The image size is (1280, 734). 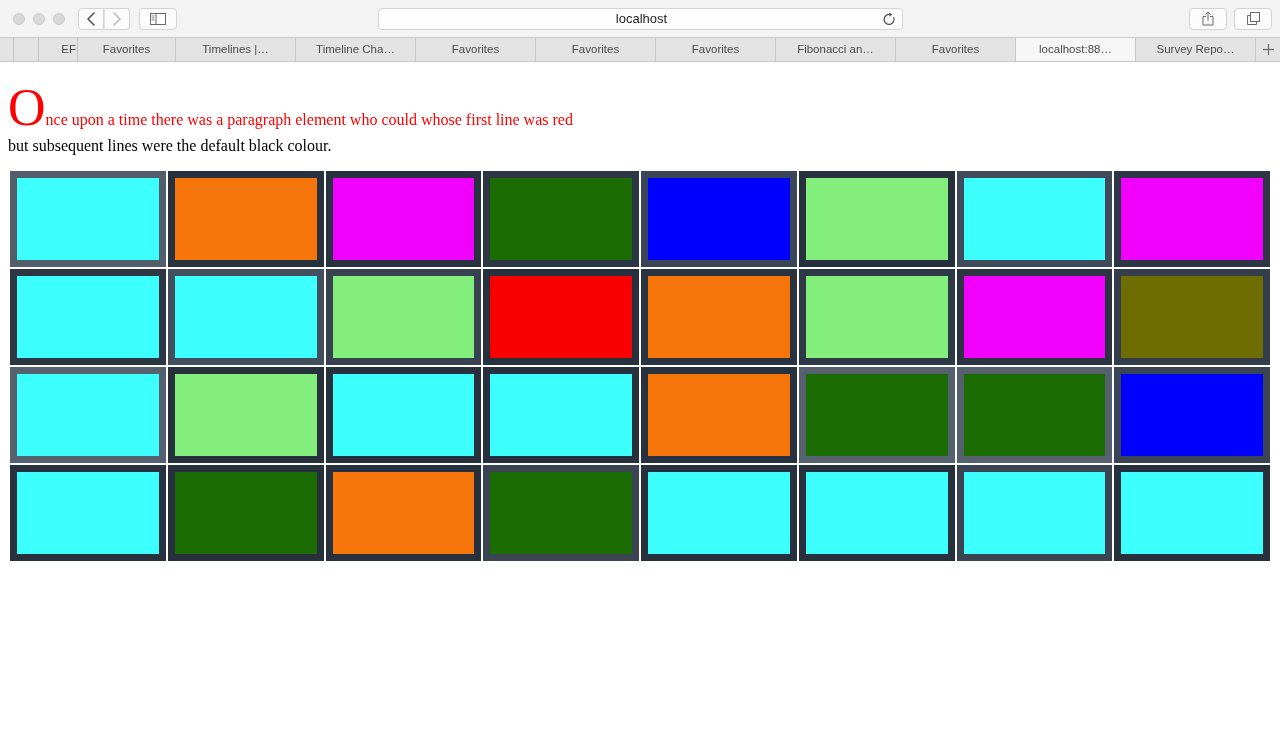 I want to click on overlapping-squares-icon, so click(x=1253, y=18).